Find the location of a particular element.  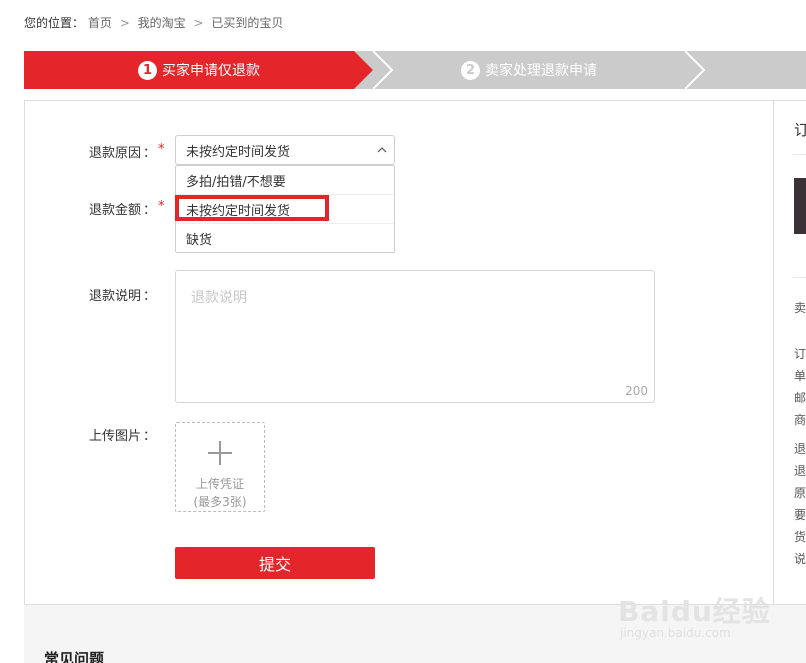

refund-reason-select: 未按约定时间发货 is located at coordinates (285, 150).